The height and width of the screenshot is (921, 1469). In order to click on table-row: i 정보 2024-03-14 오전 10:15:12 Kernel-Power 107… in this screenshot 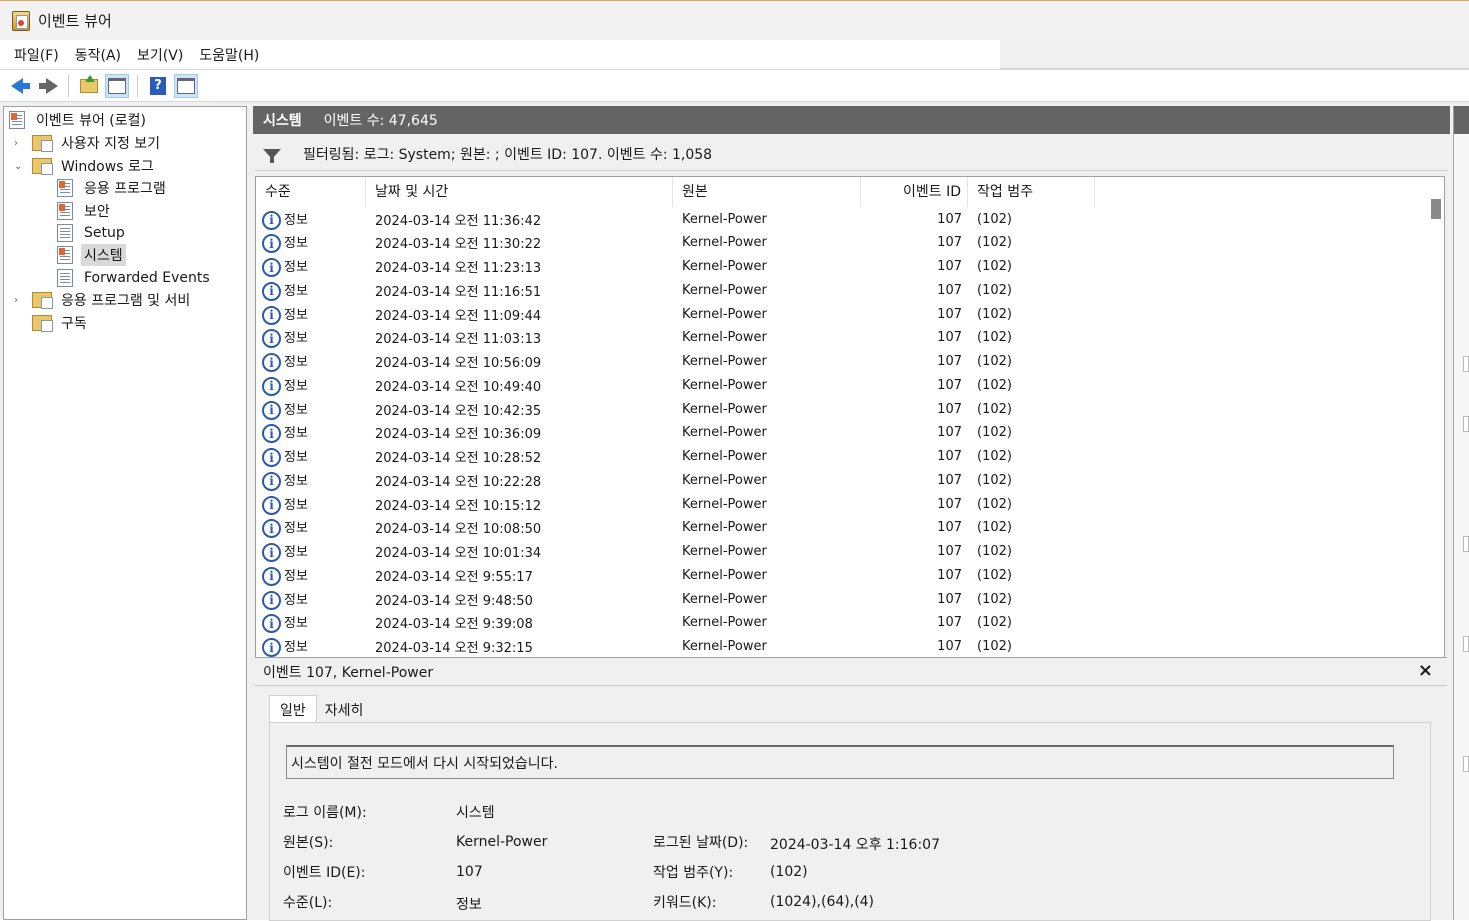, I will do `click(842, 504)`.